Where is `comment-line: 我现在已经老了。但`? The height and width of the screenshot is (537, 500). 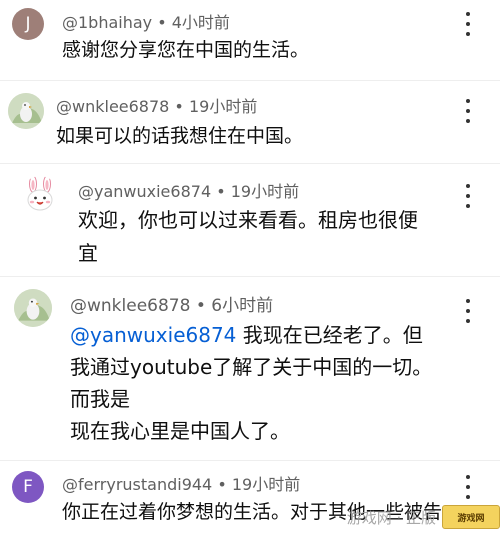
comment-line: 我现在已经老了。但 is located at coordinates (329, 335).